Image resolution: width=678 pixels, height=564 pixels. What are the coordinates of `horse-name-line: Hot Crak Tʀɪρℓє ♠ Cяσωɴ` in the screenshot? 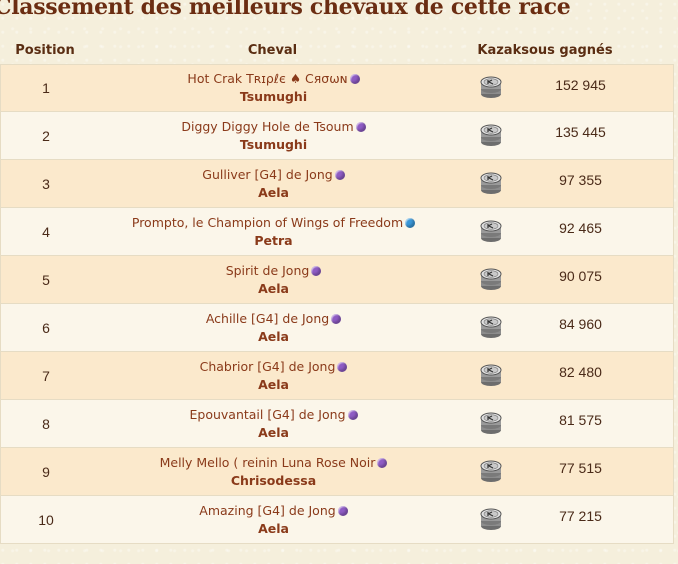 It's located at (273, 79).